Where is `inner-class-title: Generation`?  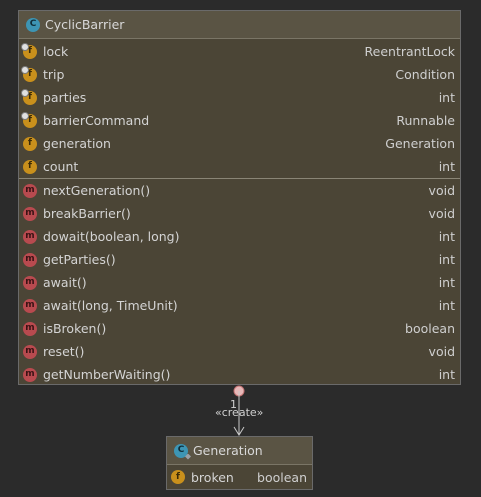 inner-class-title: Generation is located at coordinates (228, 450).